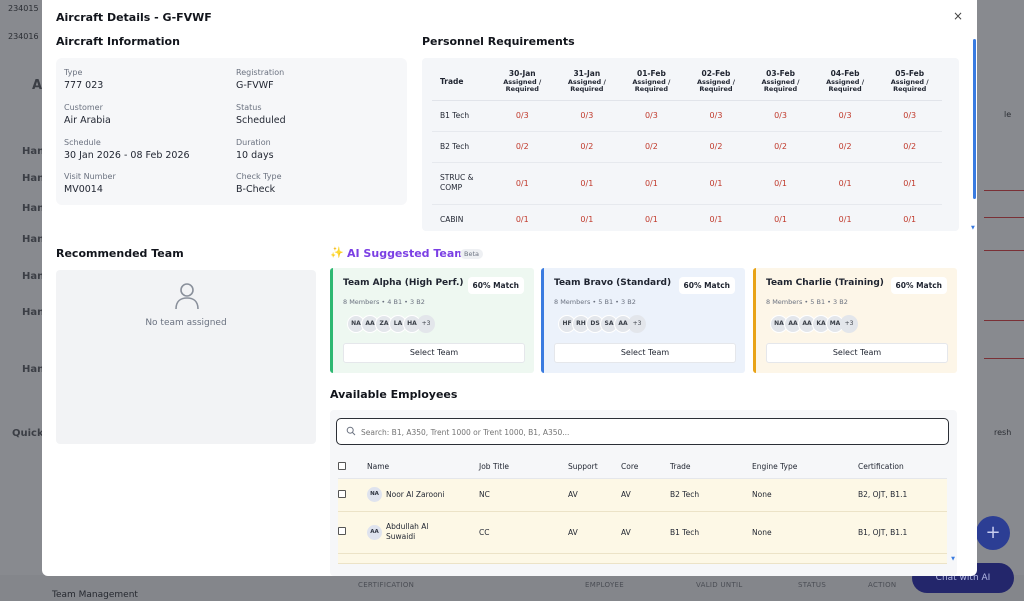 Image resolution: width=1024 pixels, height=601 pixels. Describe the element at coordinates (84, 85) in the screenshot. I see `info-value: 777 023` at that location.